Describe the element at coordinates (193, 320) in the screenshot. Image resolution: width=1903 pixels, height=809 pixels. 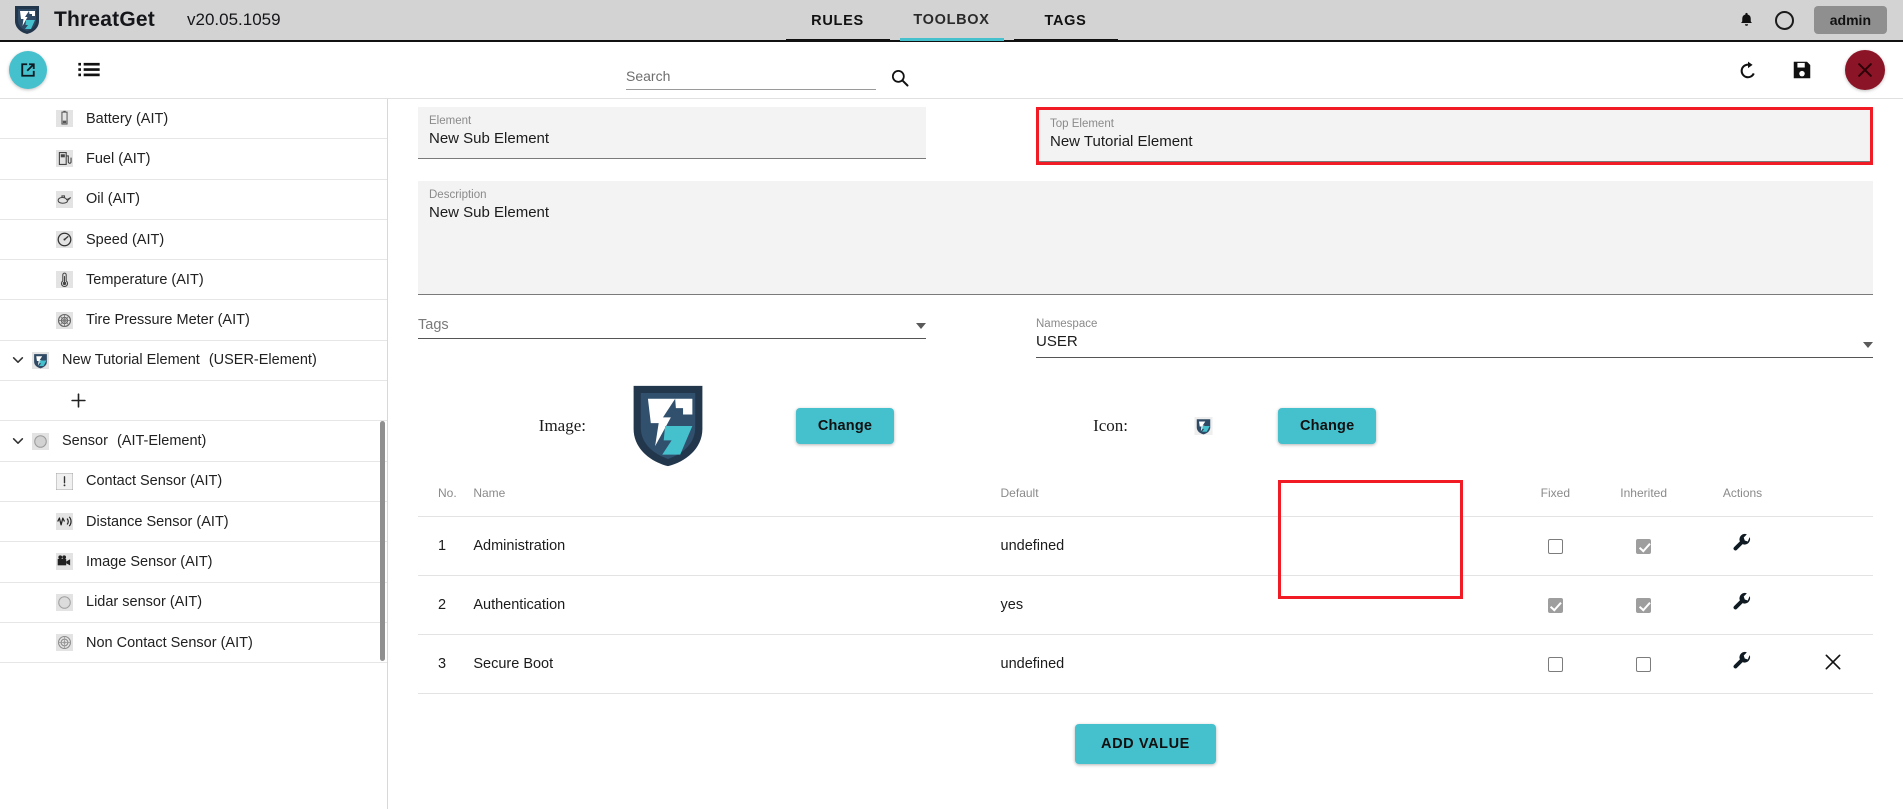
I see `sidebar-item-tire-pressure-meter: Tire Pressure Meter (AIT)` at that location.